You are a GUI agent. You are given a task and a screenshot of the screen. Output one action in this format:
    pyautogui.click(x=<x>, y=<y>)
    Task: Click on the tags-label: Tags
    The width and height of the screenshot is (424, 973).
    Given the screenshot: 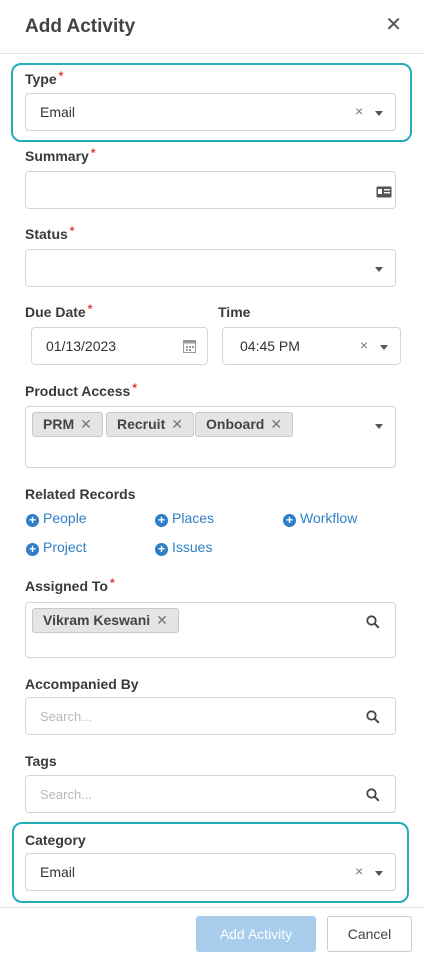 What is the action you would take?
    pyautogui.click(x=41, y=761)
    